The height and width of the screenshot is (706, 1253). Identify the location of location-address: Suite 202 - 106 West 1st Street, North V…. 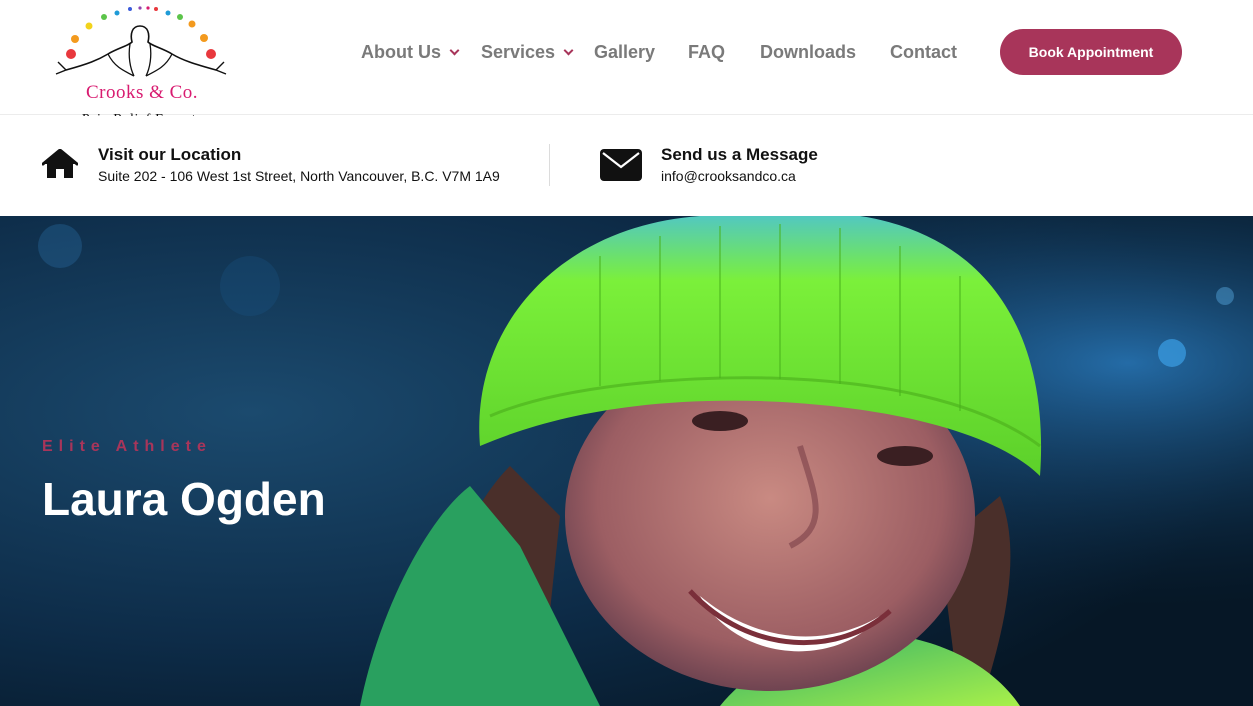
(299, 176).